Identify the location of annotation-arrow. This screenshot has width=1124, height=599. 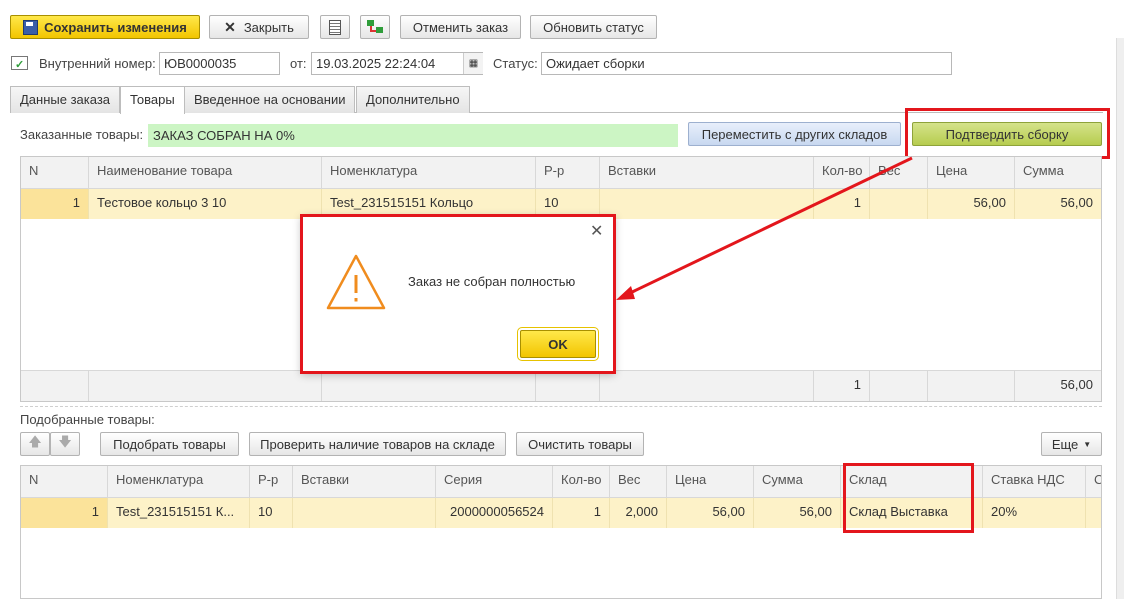
(764, 228).